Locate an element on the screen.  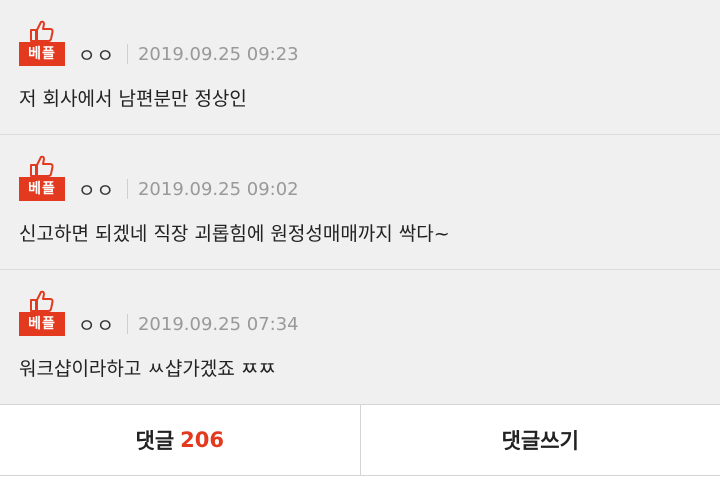
comment-date: 2019.09.25 09:02 is located at coordinates (218, 189).